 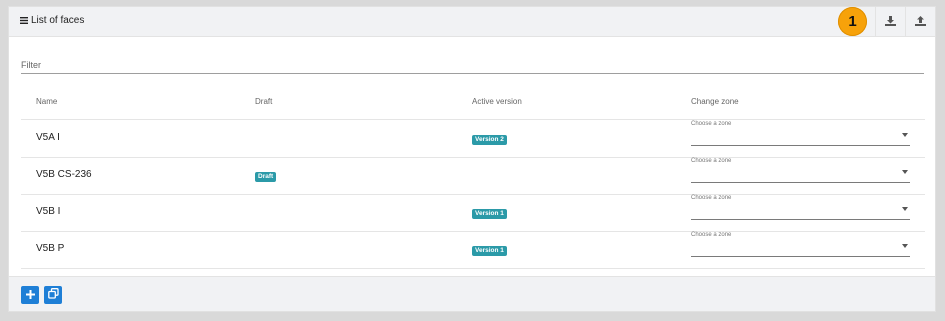 I want to click on add-button, so click(x=30, y=295).